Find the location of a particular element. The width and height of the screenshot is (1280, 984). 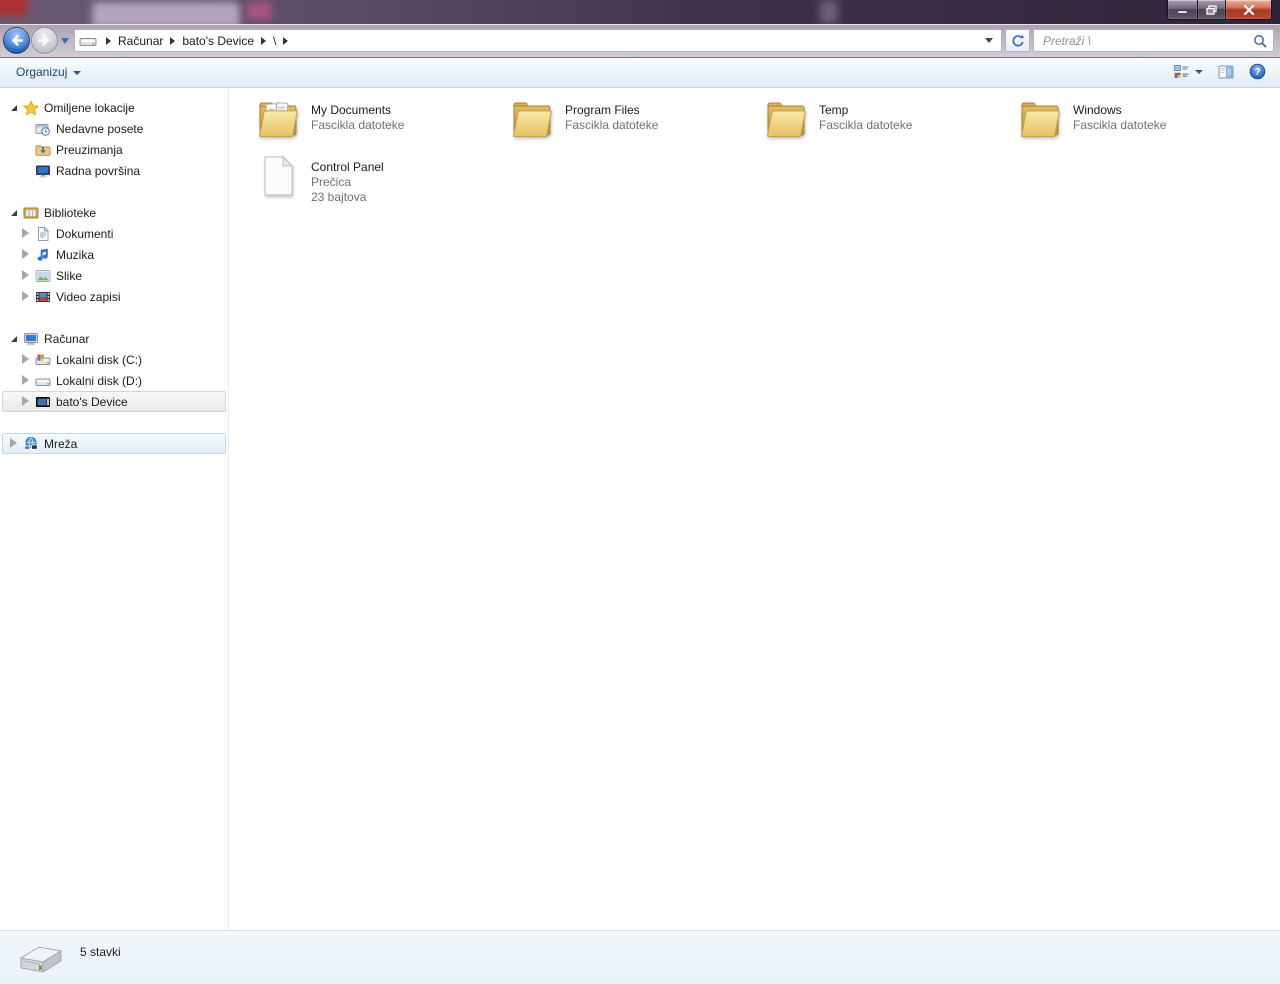

disk-d-icon is located at coordinates (42, 381).